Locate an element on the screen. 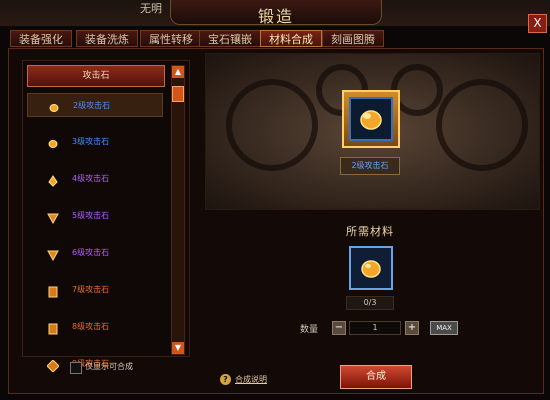 This screenshot has height=400, width=550. quantity-input: 1 is located at coordinates (375, 328).